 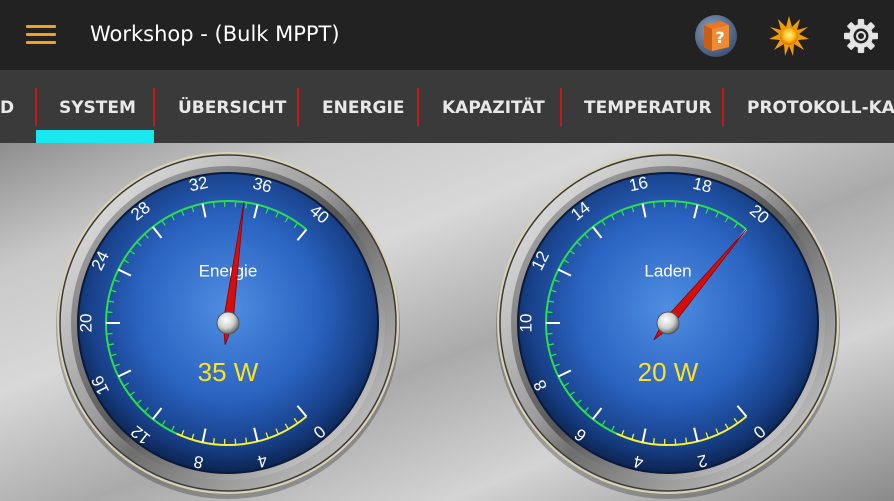 What do you see at coordinates (648, 106) in the screenshot?
I see `tab-temperatur: TEMPERATUR` at bounding box center [648, 106].